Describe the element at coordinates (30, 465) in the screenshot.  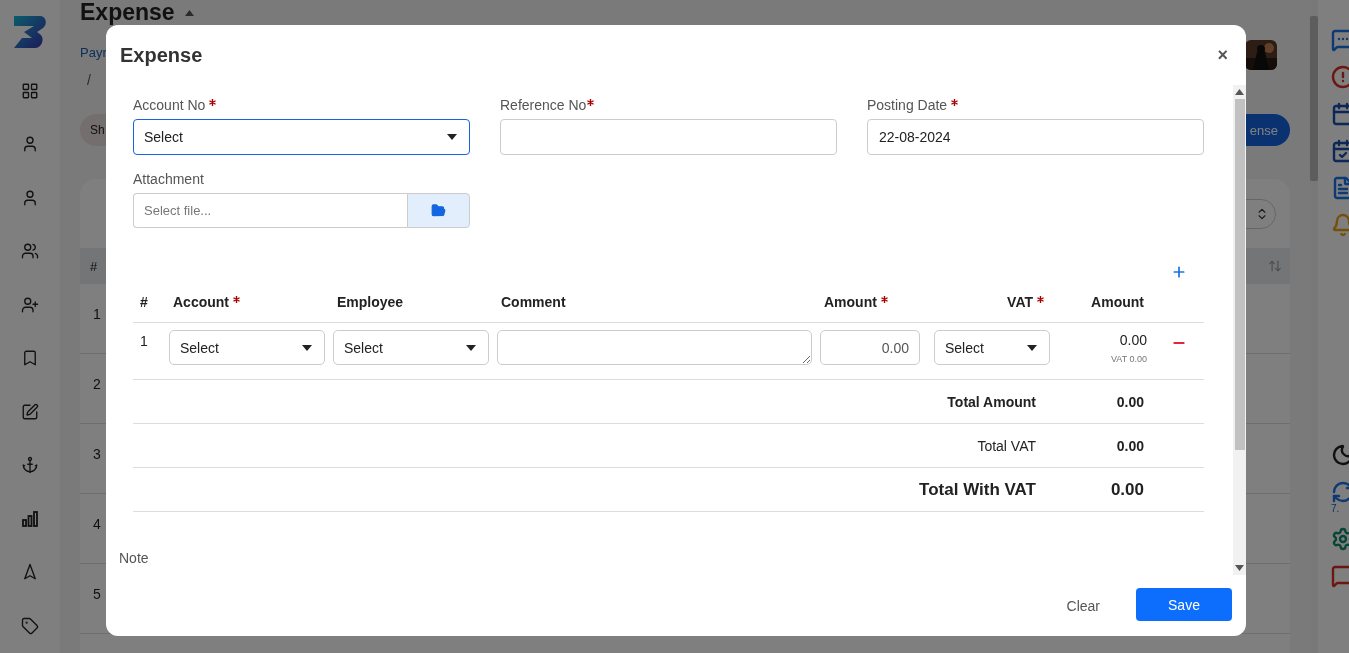
I see `anchor-icon` at that location.